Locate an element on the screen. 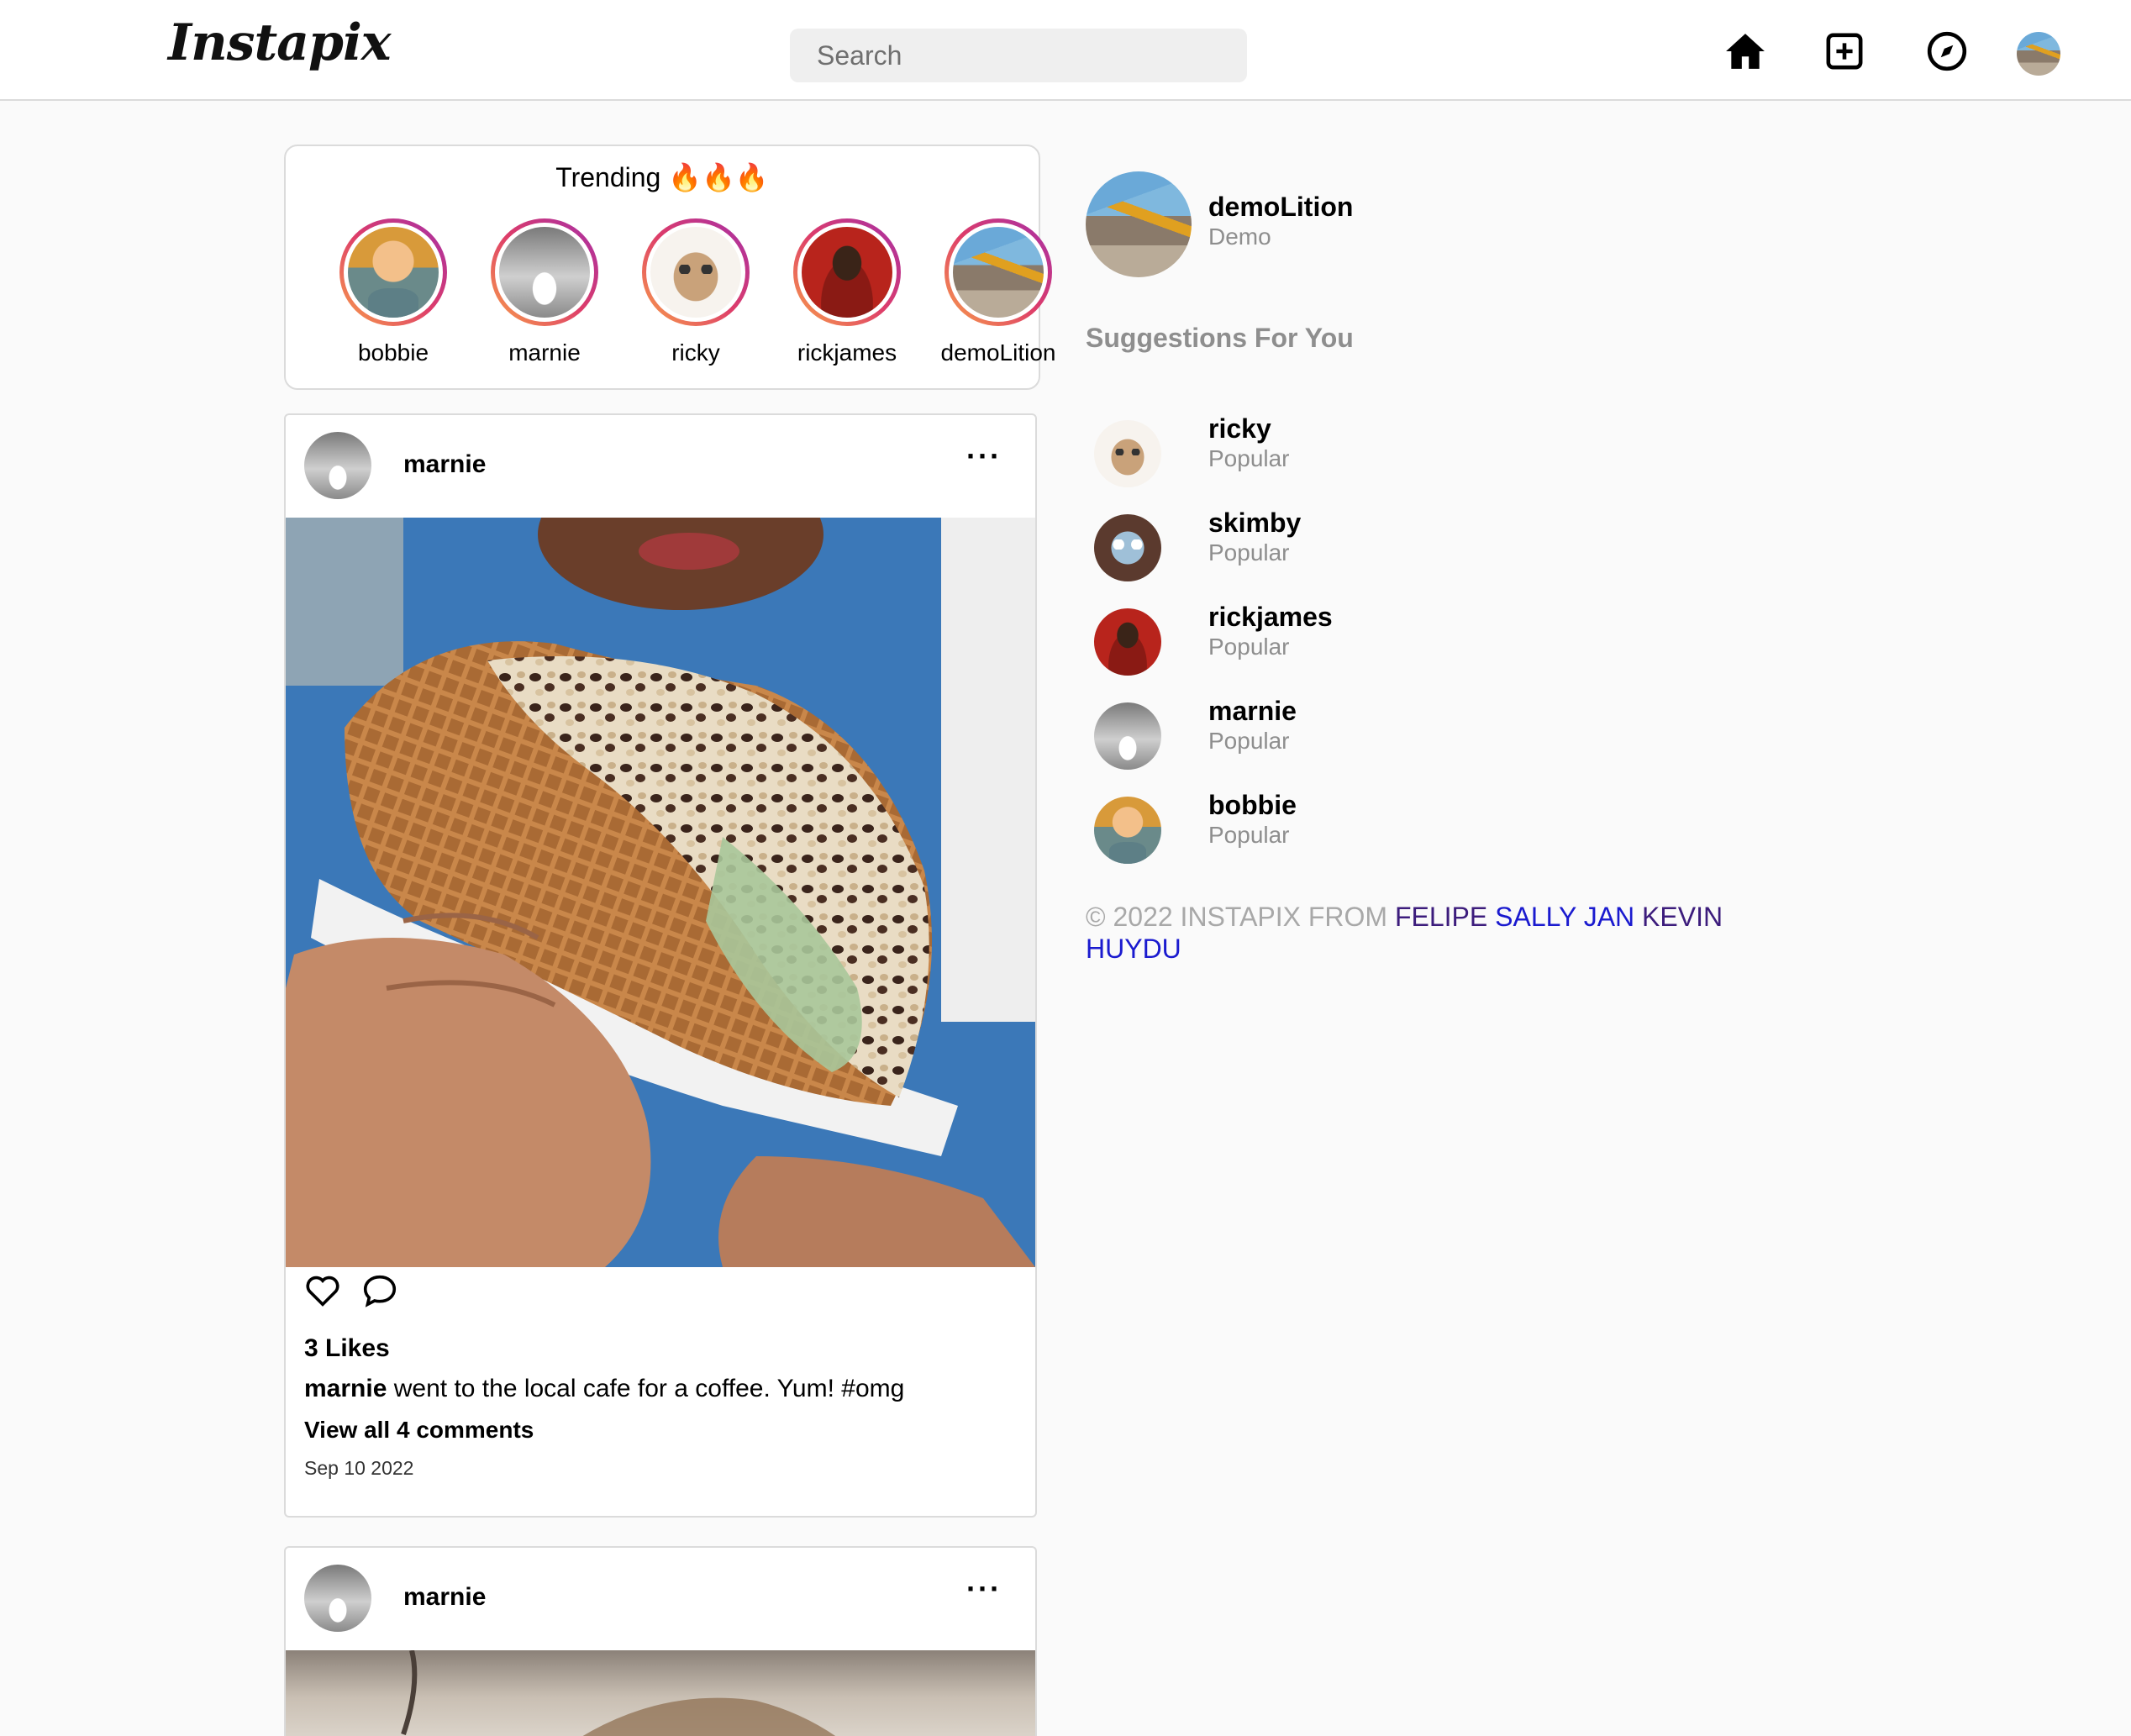 Image resolution: width=2131 pixels, height=1736 pixels. likes-count: 3 Likes is located at coordinates (347, 1348).